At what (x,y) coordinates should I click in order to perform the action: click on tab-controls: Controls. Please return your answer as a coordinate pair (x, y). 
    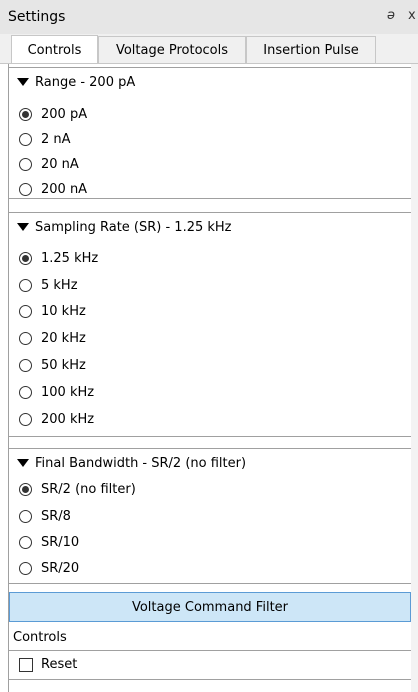
    Looking at the image, I should click on (54, 49).